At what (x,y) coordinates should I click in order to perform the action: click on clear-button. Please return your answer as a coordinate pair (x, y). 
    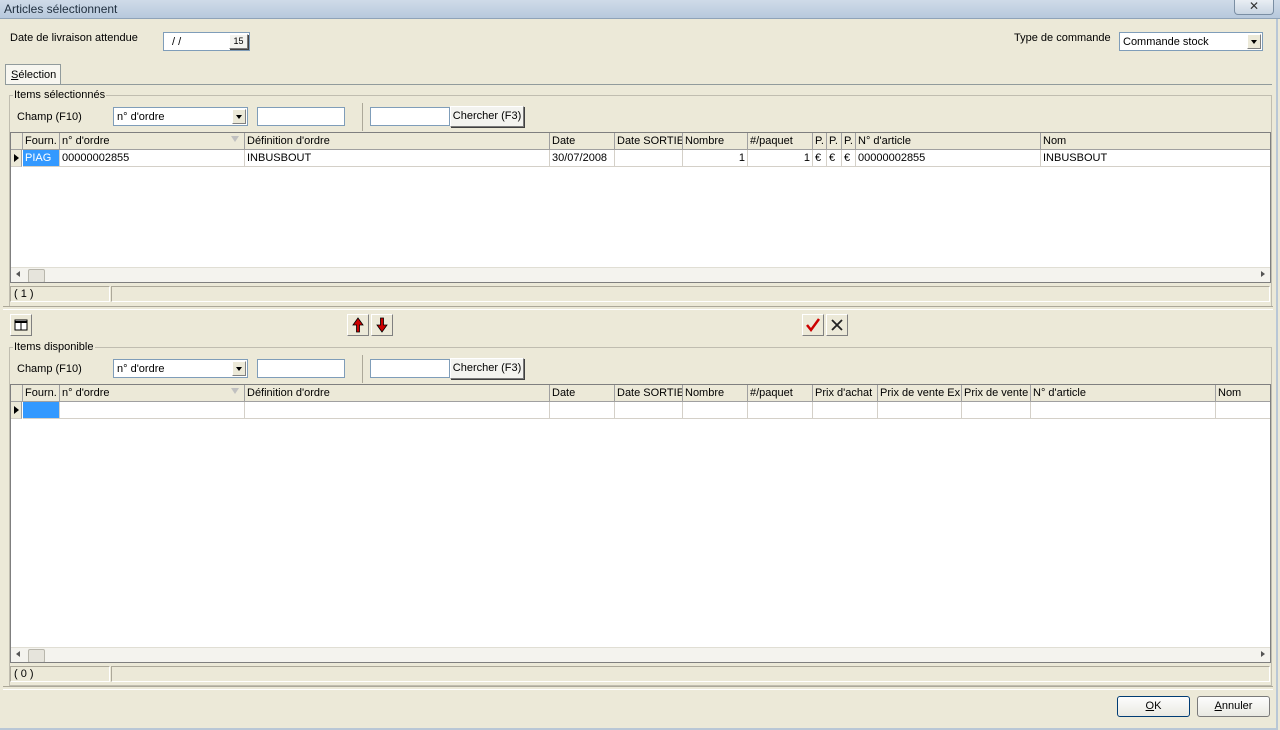
    Looking at the image, I should click on (837, 325).